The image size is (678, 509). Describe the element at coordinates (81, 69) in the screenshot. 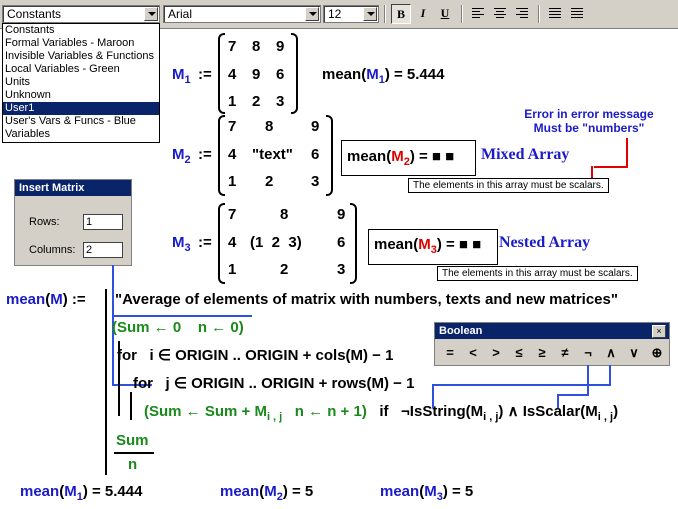

I see `style-option: Local Variables - Green` at that location.